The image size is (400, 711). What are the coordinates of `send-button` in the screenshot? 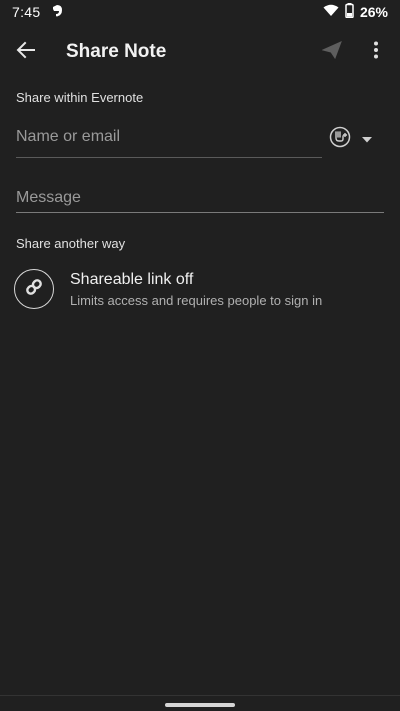 It's located at (332, 52).